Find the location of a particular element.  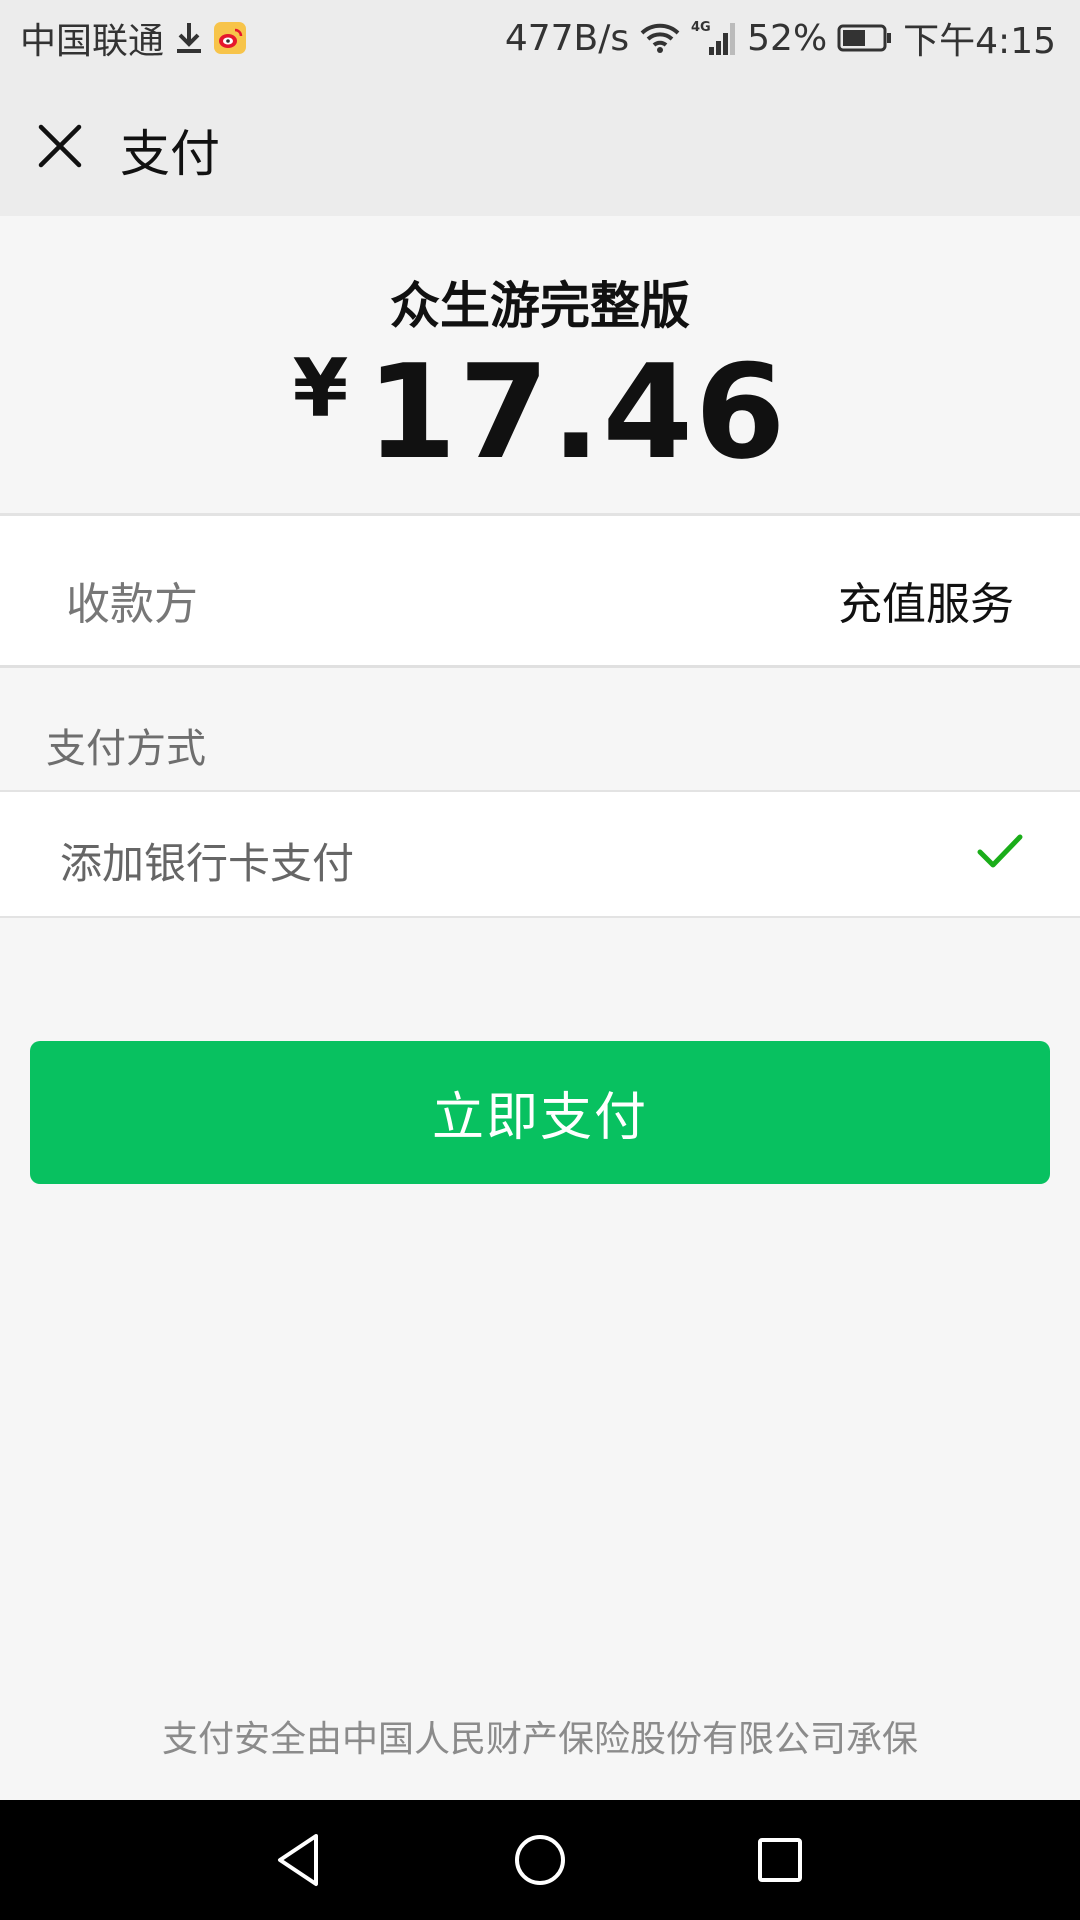

amount-display: ¥17.46 is located at coordinates (540, 412).